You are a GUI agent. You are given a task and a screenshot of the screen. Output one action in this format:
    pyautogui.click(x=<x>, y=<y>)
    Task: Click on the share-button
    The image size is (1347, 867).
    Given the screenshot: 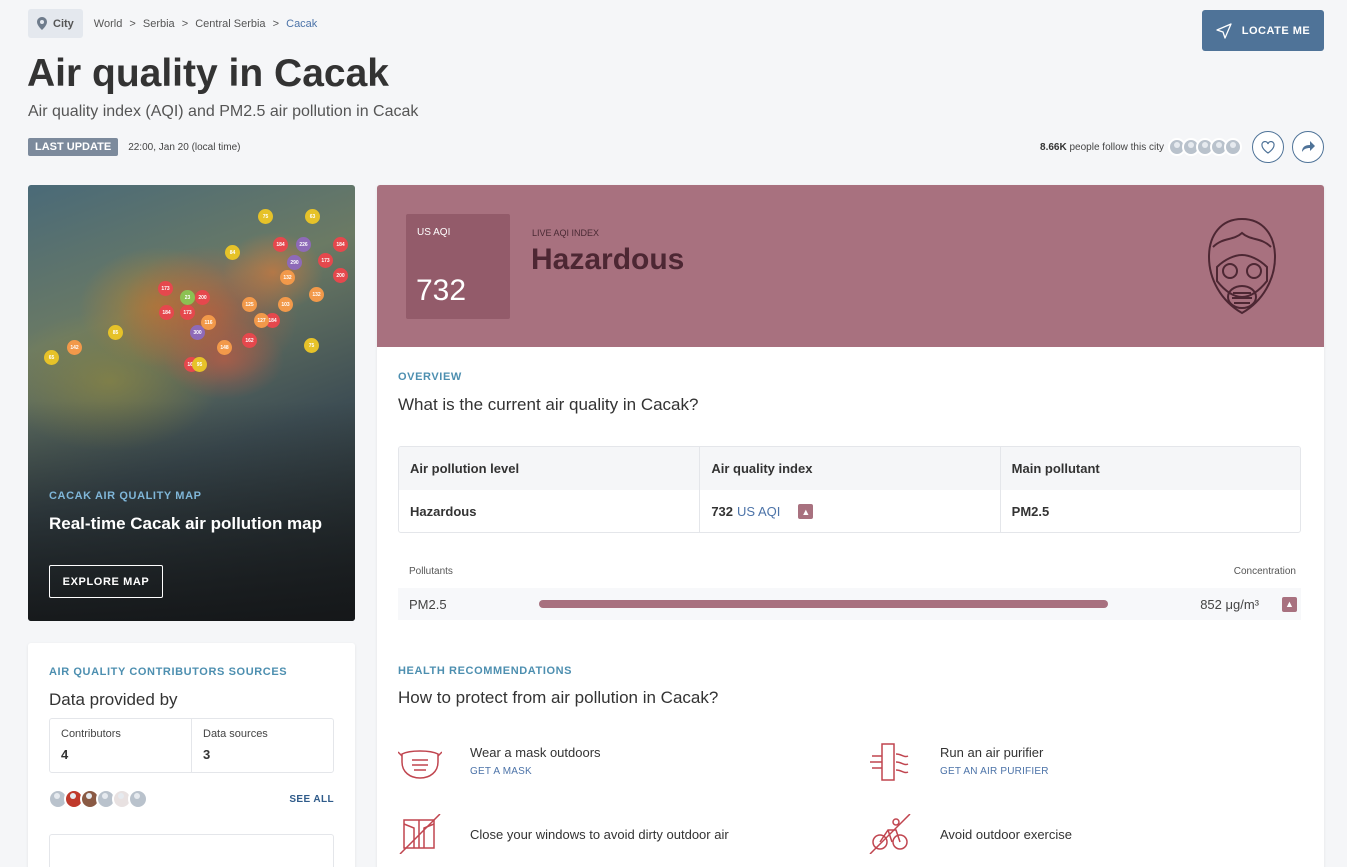 What is the action you would take?
    pyautogui.click(x=1308, y=147)
    